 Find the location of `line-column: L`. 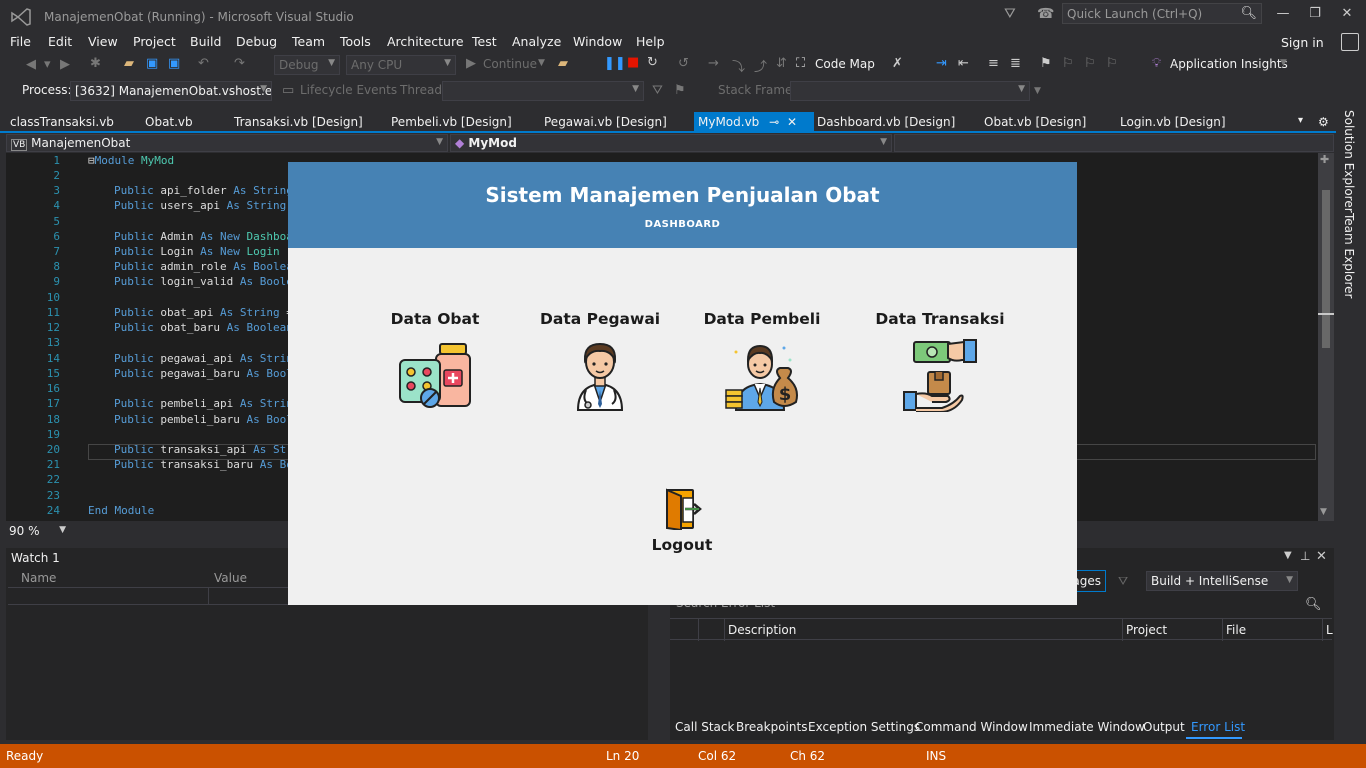

line-column: L is located at coordinates (1329, 630).